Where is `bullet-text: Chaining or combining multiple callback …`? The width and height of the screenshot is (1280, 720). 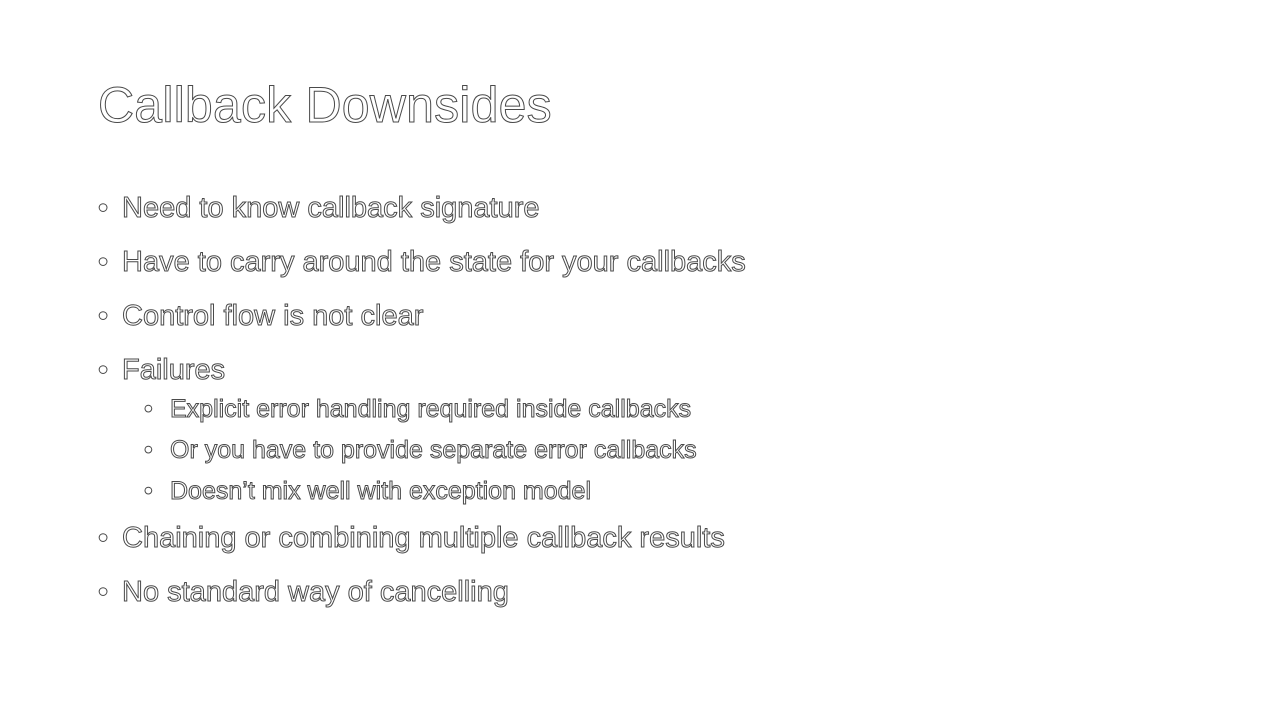 bullet-text: Chaining or combining multiple callback … is located at coordinates (424, 538).